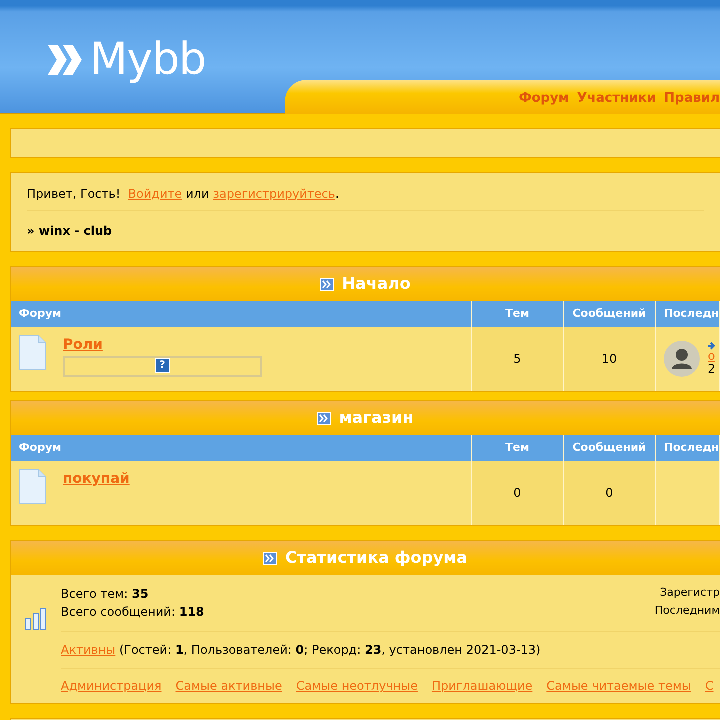 The image size is (720, 720). Describe the element at coordinates (229, 686) in the screenshot. I see `stats-link: Самые активные` at that location.